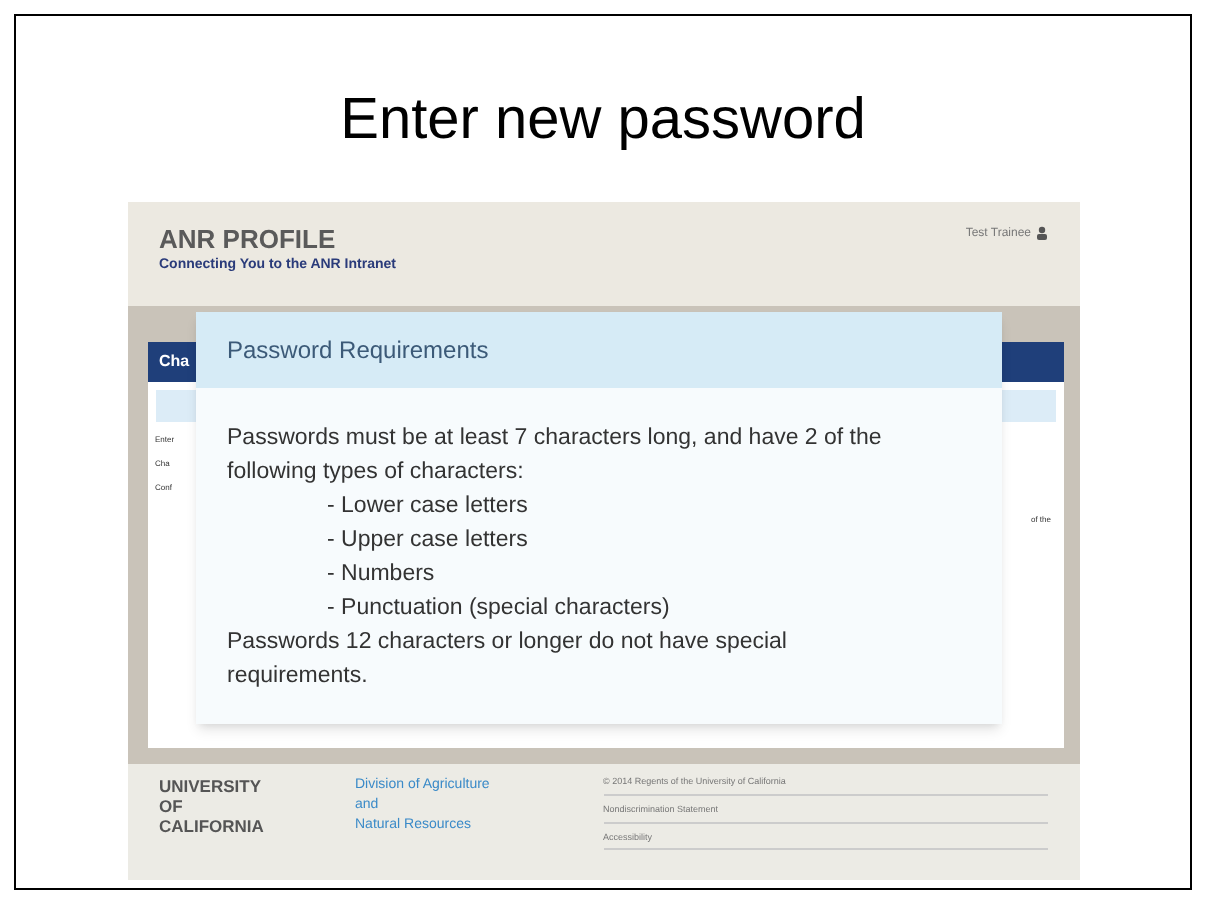  What do you see at coordinates (427, 507) in the screenshot?
I see `requirement-item: - Lower case letters` at bounding box center [427, 507].